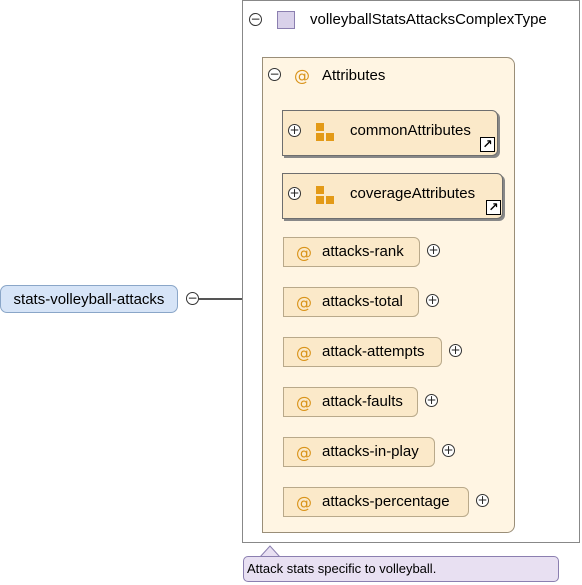 The height and width of the screenshot is (585, 582). Describe the element at coordinates (342, 568) in the screenshot. I see `annotation-text: Attack stats specific to volleyball.` at that location.